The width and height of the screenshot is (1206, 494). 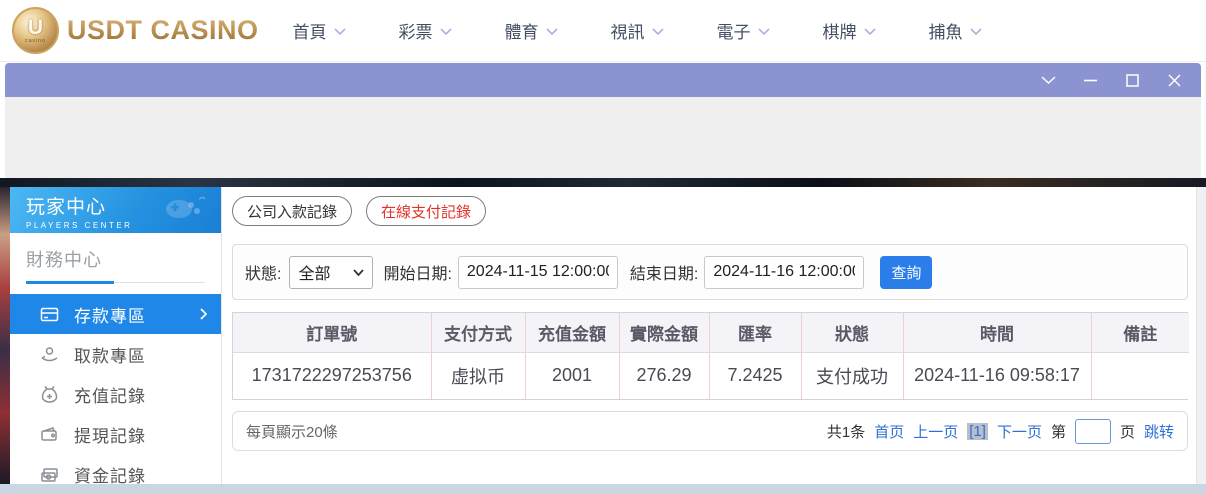 What do you see at coordinates (1111, 80) in the screenshot?
I see `window-controls` at bounding box center [1111, 80].